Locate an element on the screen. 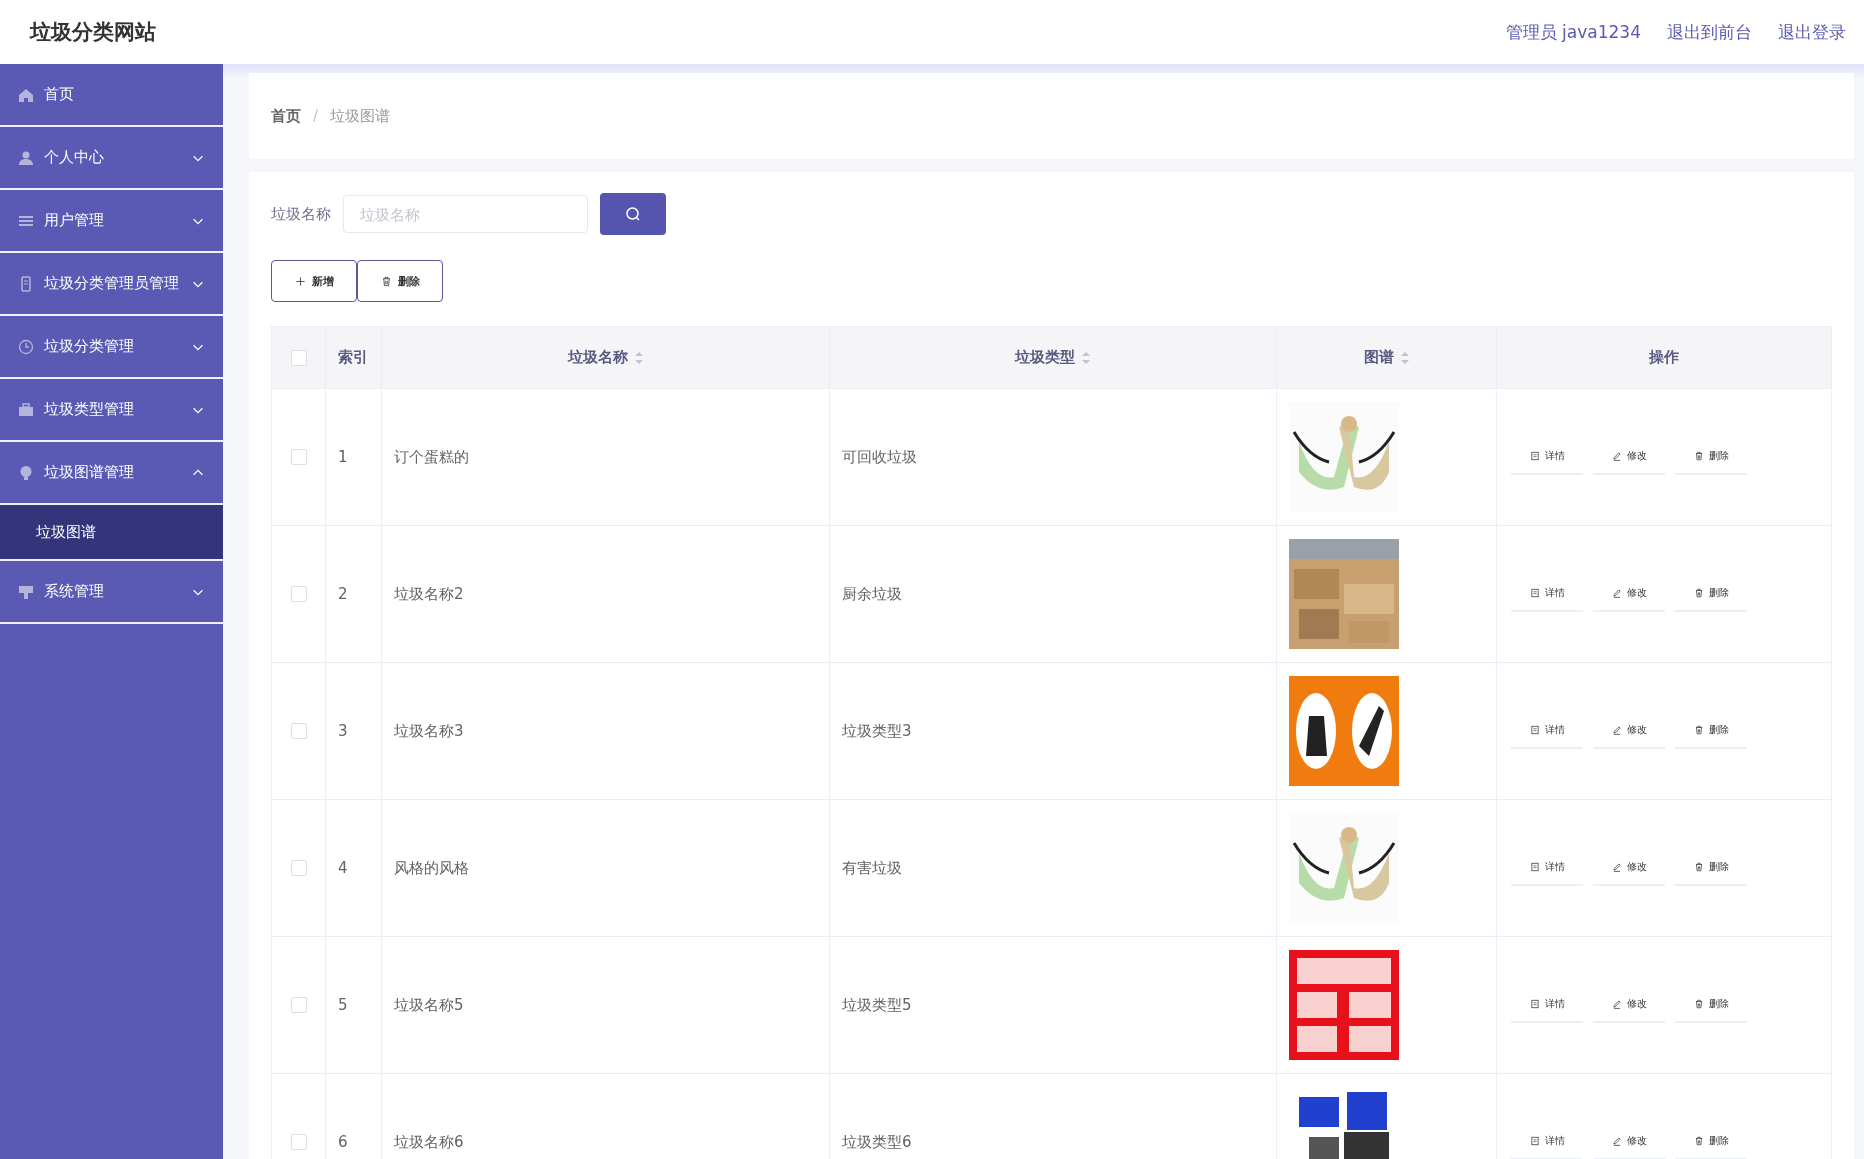 This screenshot has height=1159, width=1864. table-cell: 垃圾名称2 is located at coordinates (429, 594).